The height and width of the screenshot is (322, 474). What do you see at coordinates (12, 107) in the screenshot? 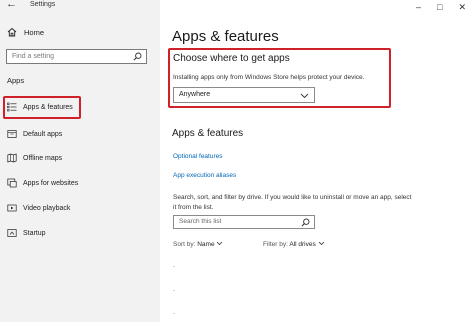
I see `list-icon` at bounding box center [12, 107].